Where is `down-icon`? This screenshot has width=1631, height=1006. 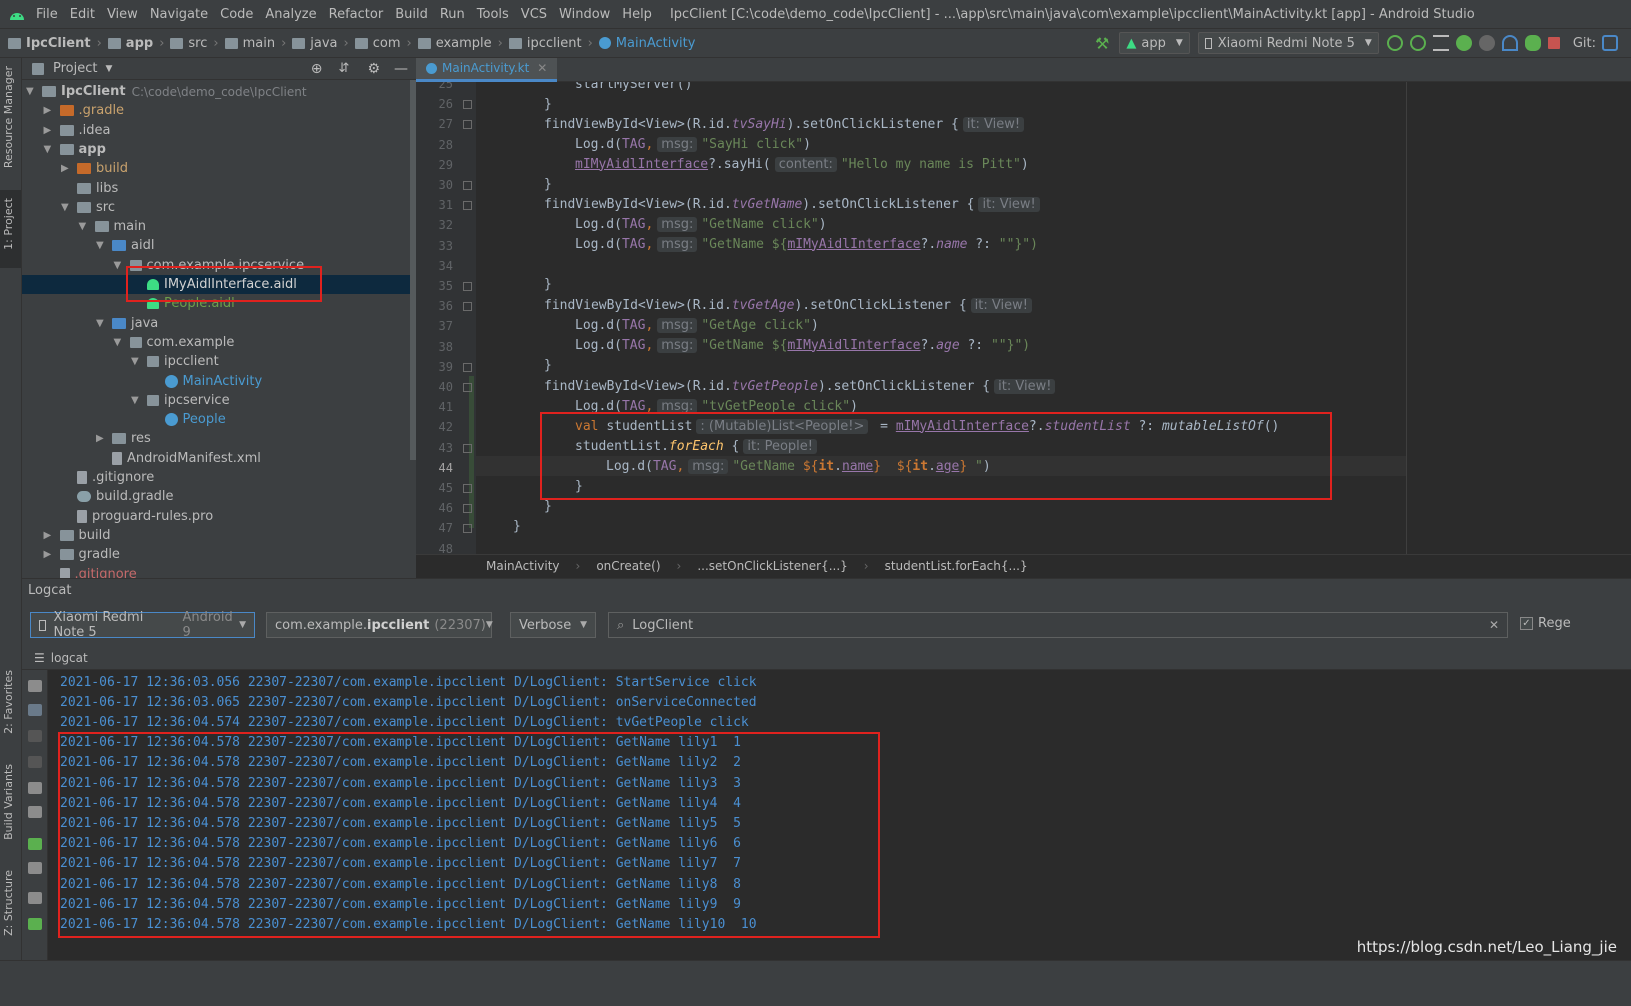 down-icon is located at coordinates (35, 762).